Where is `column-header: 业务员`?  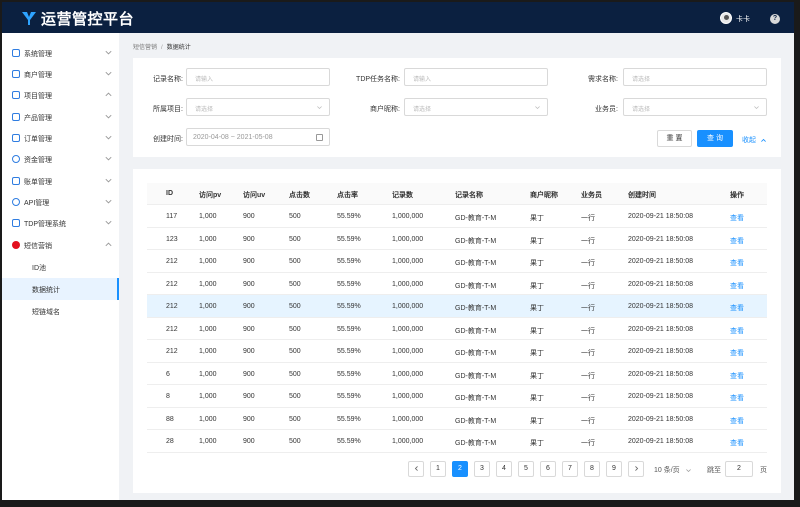
column-header: 业务员 is located at coordinates (591, 195).